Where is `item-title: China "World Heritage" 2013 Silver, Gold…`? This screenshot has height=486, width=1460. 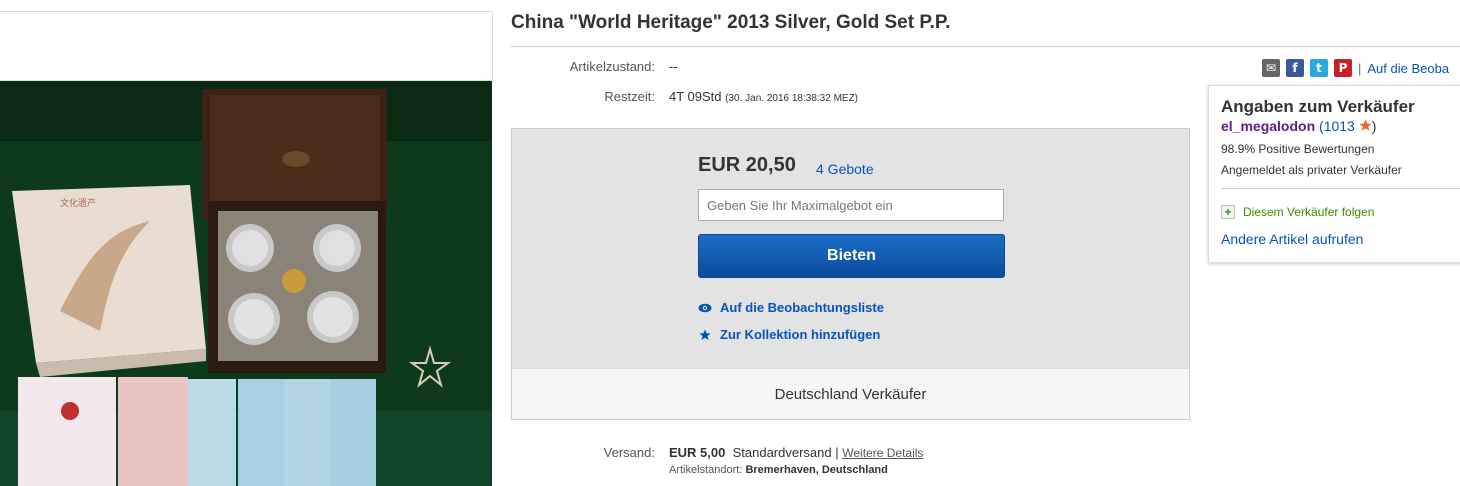
item-title: China "World Heritage" 2013 Silver, Gold… is located at coordinates (731, 22).